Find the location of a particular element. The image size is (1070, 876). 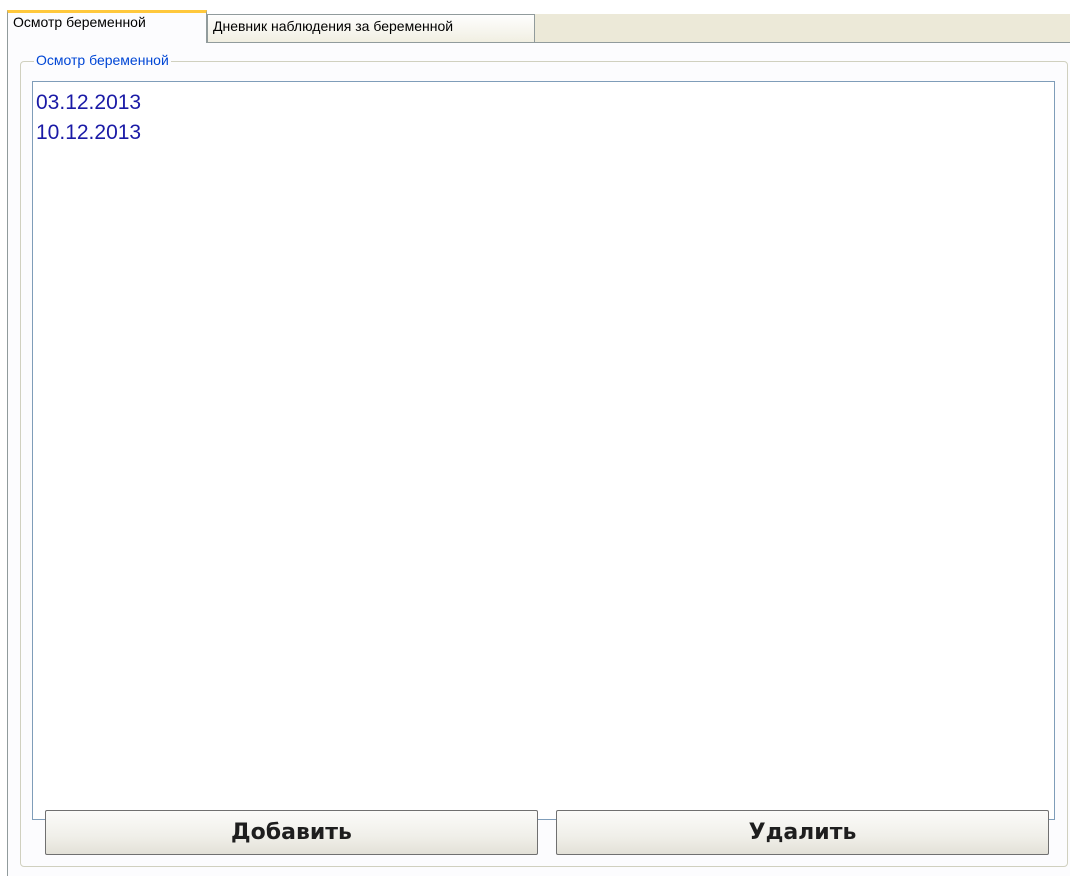

tab-pregnancy-exam: Осмотр беременной is located at coordinates (107, 26).